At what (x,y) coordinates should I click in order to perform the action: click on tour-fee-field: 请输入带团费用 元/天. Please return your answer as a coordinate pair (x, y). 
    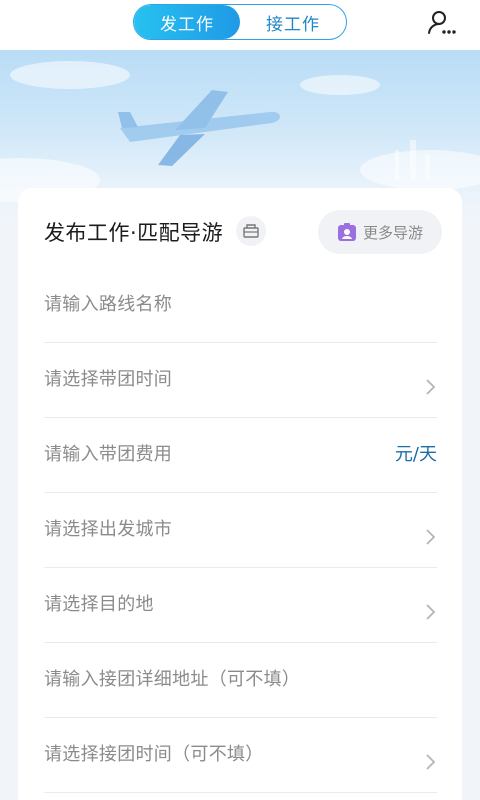
    Looking at the image, I should click on (240, 455).